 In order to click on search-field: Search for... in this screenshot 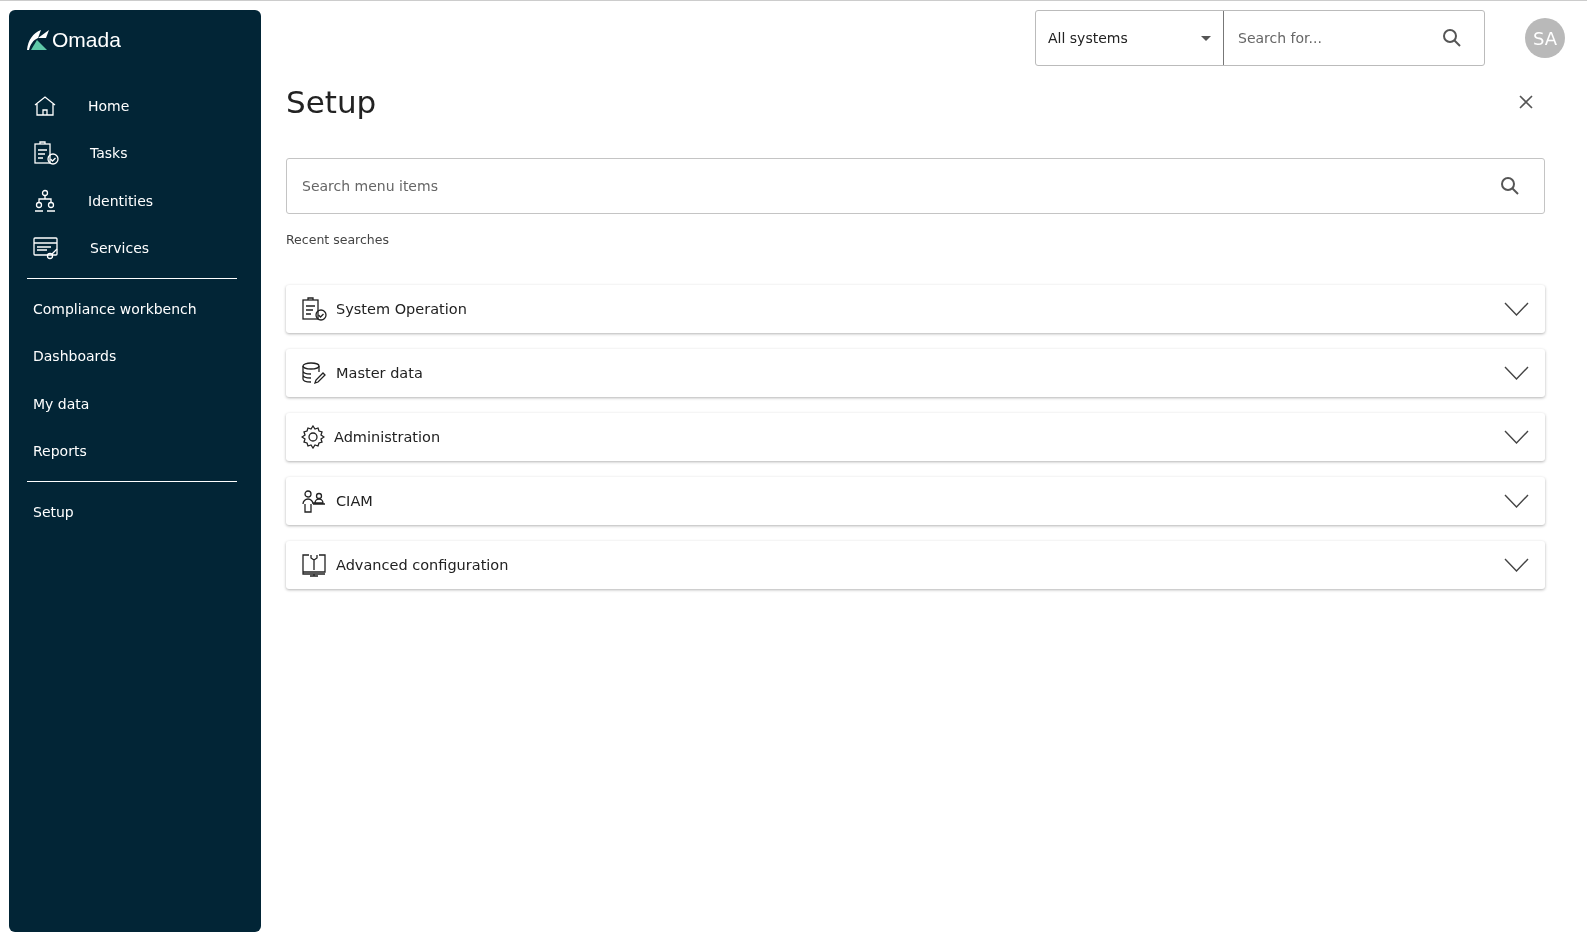, I will do `click(1339, 38)`.